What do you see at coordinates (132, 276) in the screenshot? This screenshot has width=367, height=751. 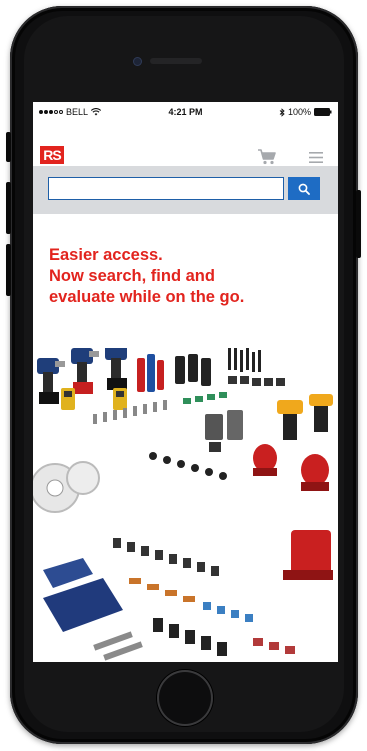 I see `hero-line-2: Now search, find and` at bounding box center [132, 276].